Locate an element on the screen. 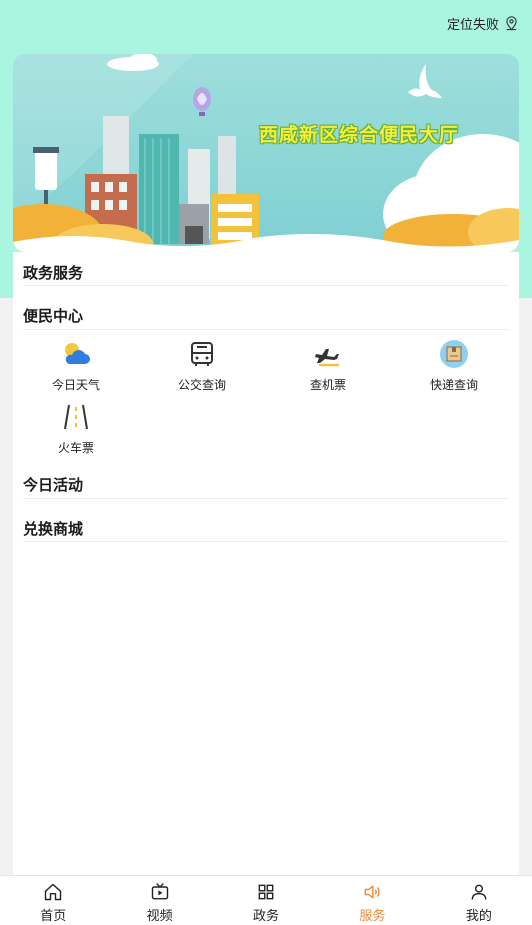 This screenshot has height=925, width=532. tab-mine: 我的 is located at coordinates (479, 900).